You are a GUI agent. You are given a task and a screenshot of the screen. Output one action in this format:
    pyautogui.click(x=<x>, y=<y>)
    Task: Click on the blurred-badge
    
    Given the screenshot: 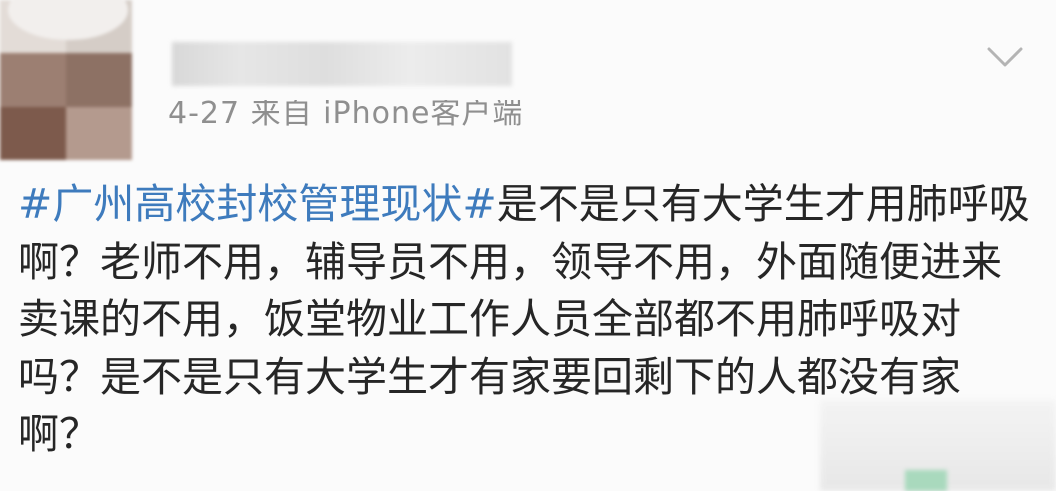 What is the action you would take?
    pyautogui.click(x=926, y=480)
    